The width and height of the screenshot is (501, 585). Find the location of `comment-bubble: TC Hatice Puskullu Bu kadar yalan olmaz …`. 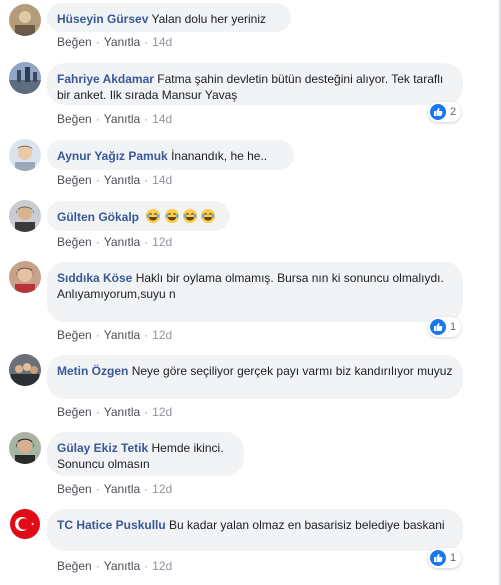

comment-bubble: TC Hatice Puskullu Bu kadar yalan olmaz … is located at coordinates (255, 530).